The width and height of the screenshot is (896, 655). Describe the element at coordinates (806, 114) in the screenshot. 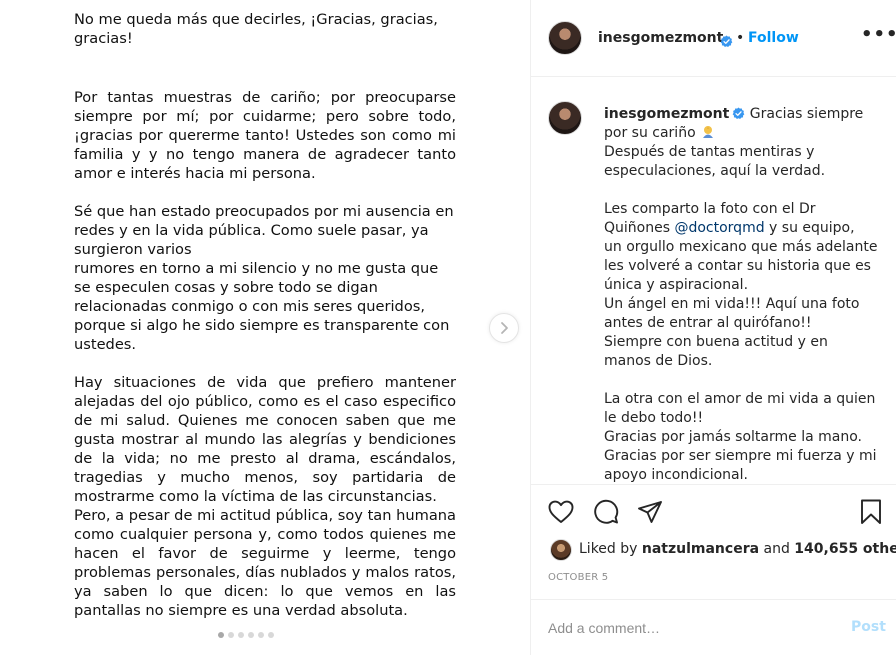

I see `caption-line: Gracias siempre` at that location.